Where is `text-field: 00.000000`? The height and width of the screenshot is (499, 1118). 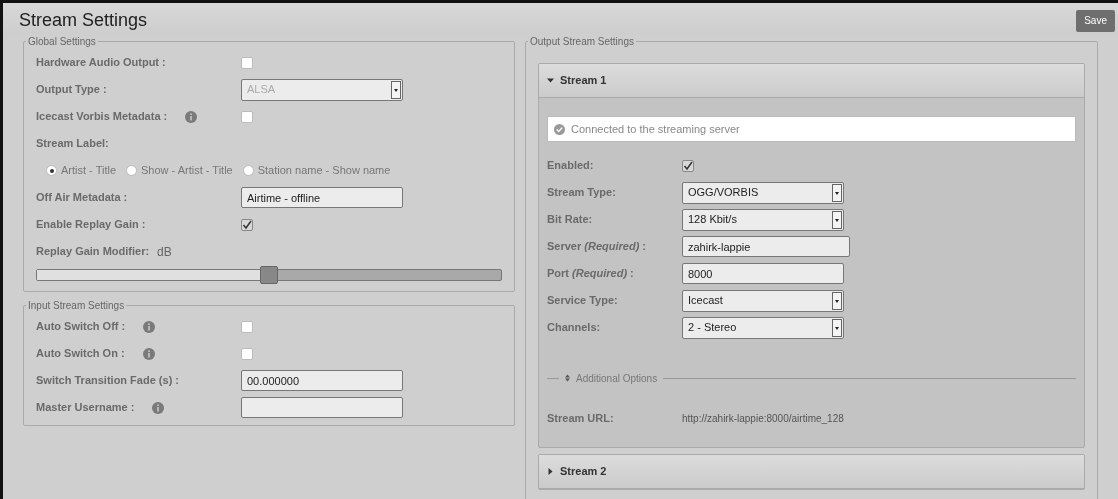
text-field: 00.000000 is located at coordinates (322, 380).